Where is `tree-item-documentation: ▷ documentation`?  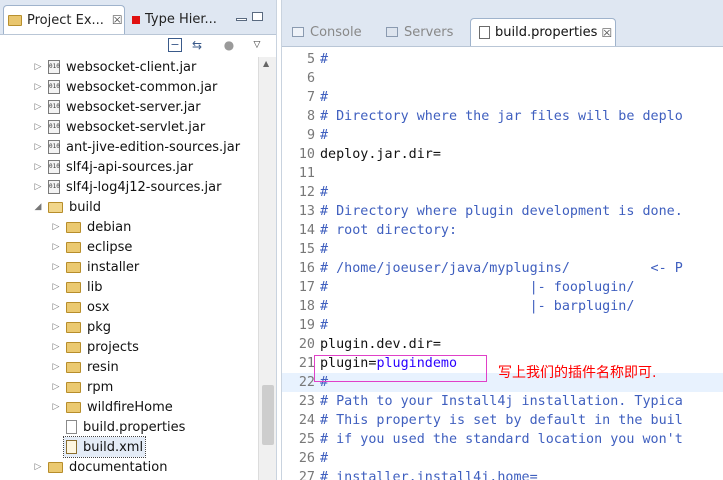 tree-item-documentation: ▷ documentation is located at coordinates (100, 467).